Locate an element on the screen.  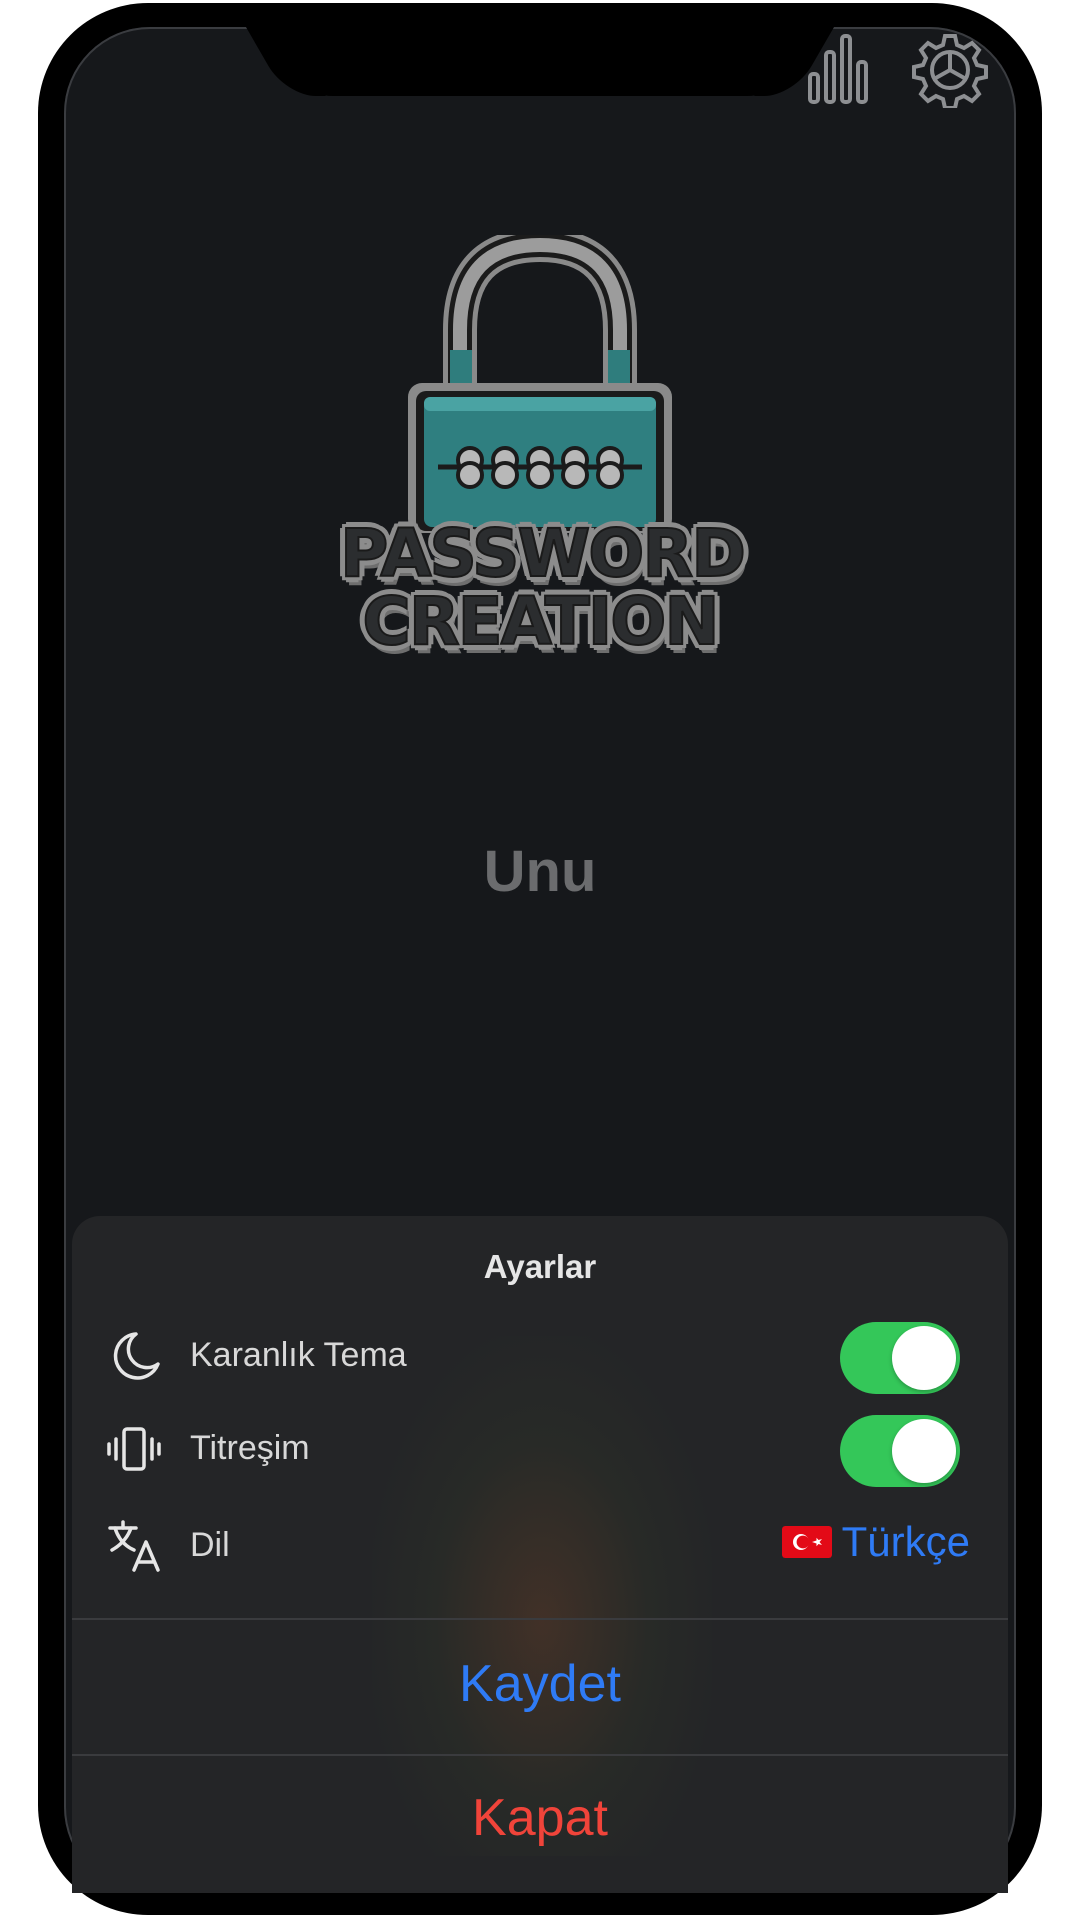
language-value: Türkçe is located at coordinates (905, 1541).